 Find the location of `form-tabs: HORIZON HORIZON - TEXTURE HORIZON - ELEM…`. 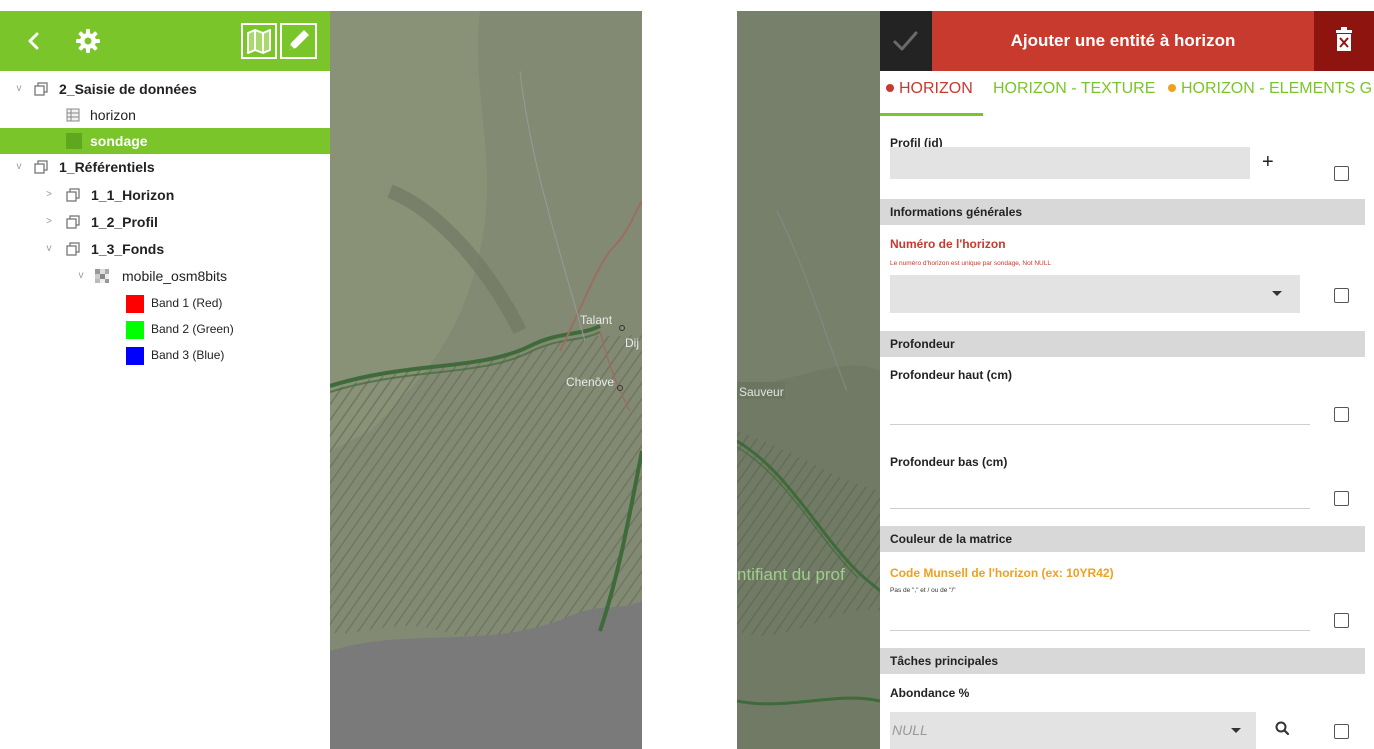

form-tabs: HORIZON HORIZON - TEXTURE HORIZON - ELEM… is located at coordinates (1127, 94).